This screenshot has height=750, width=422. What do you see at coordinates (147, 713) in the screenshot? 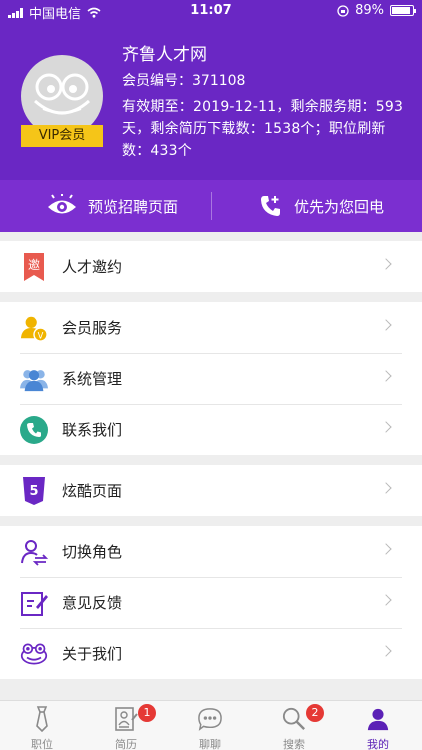
I see `tab-badge: 1` at bounding box center [147, 713].